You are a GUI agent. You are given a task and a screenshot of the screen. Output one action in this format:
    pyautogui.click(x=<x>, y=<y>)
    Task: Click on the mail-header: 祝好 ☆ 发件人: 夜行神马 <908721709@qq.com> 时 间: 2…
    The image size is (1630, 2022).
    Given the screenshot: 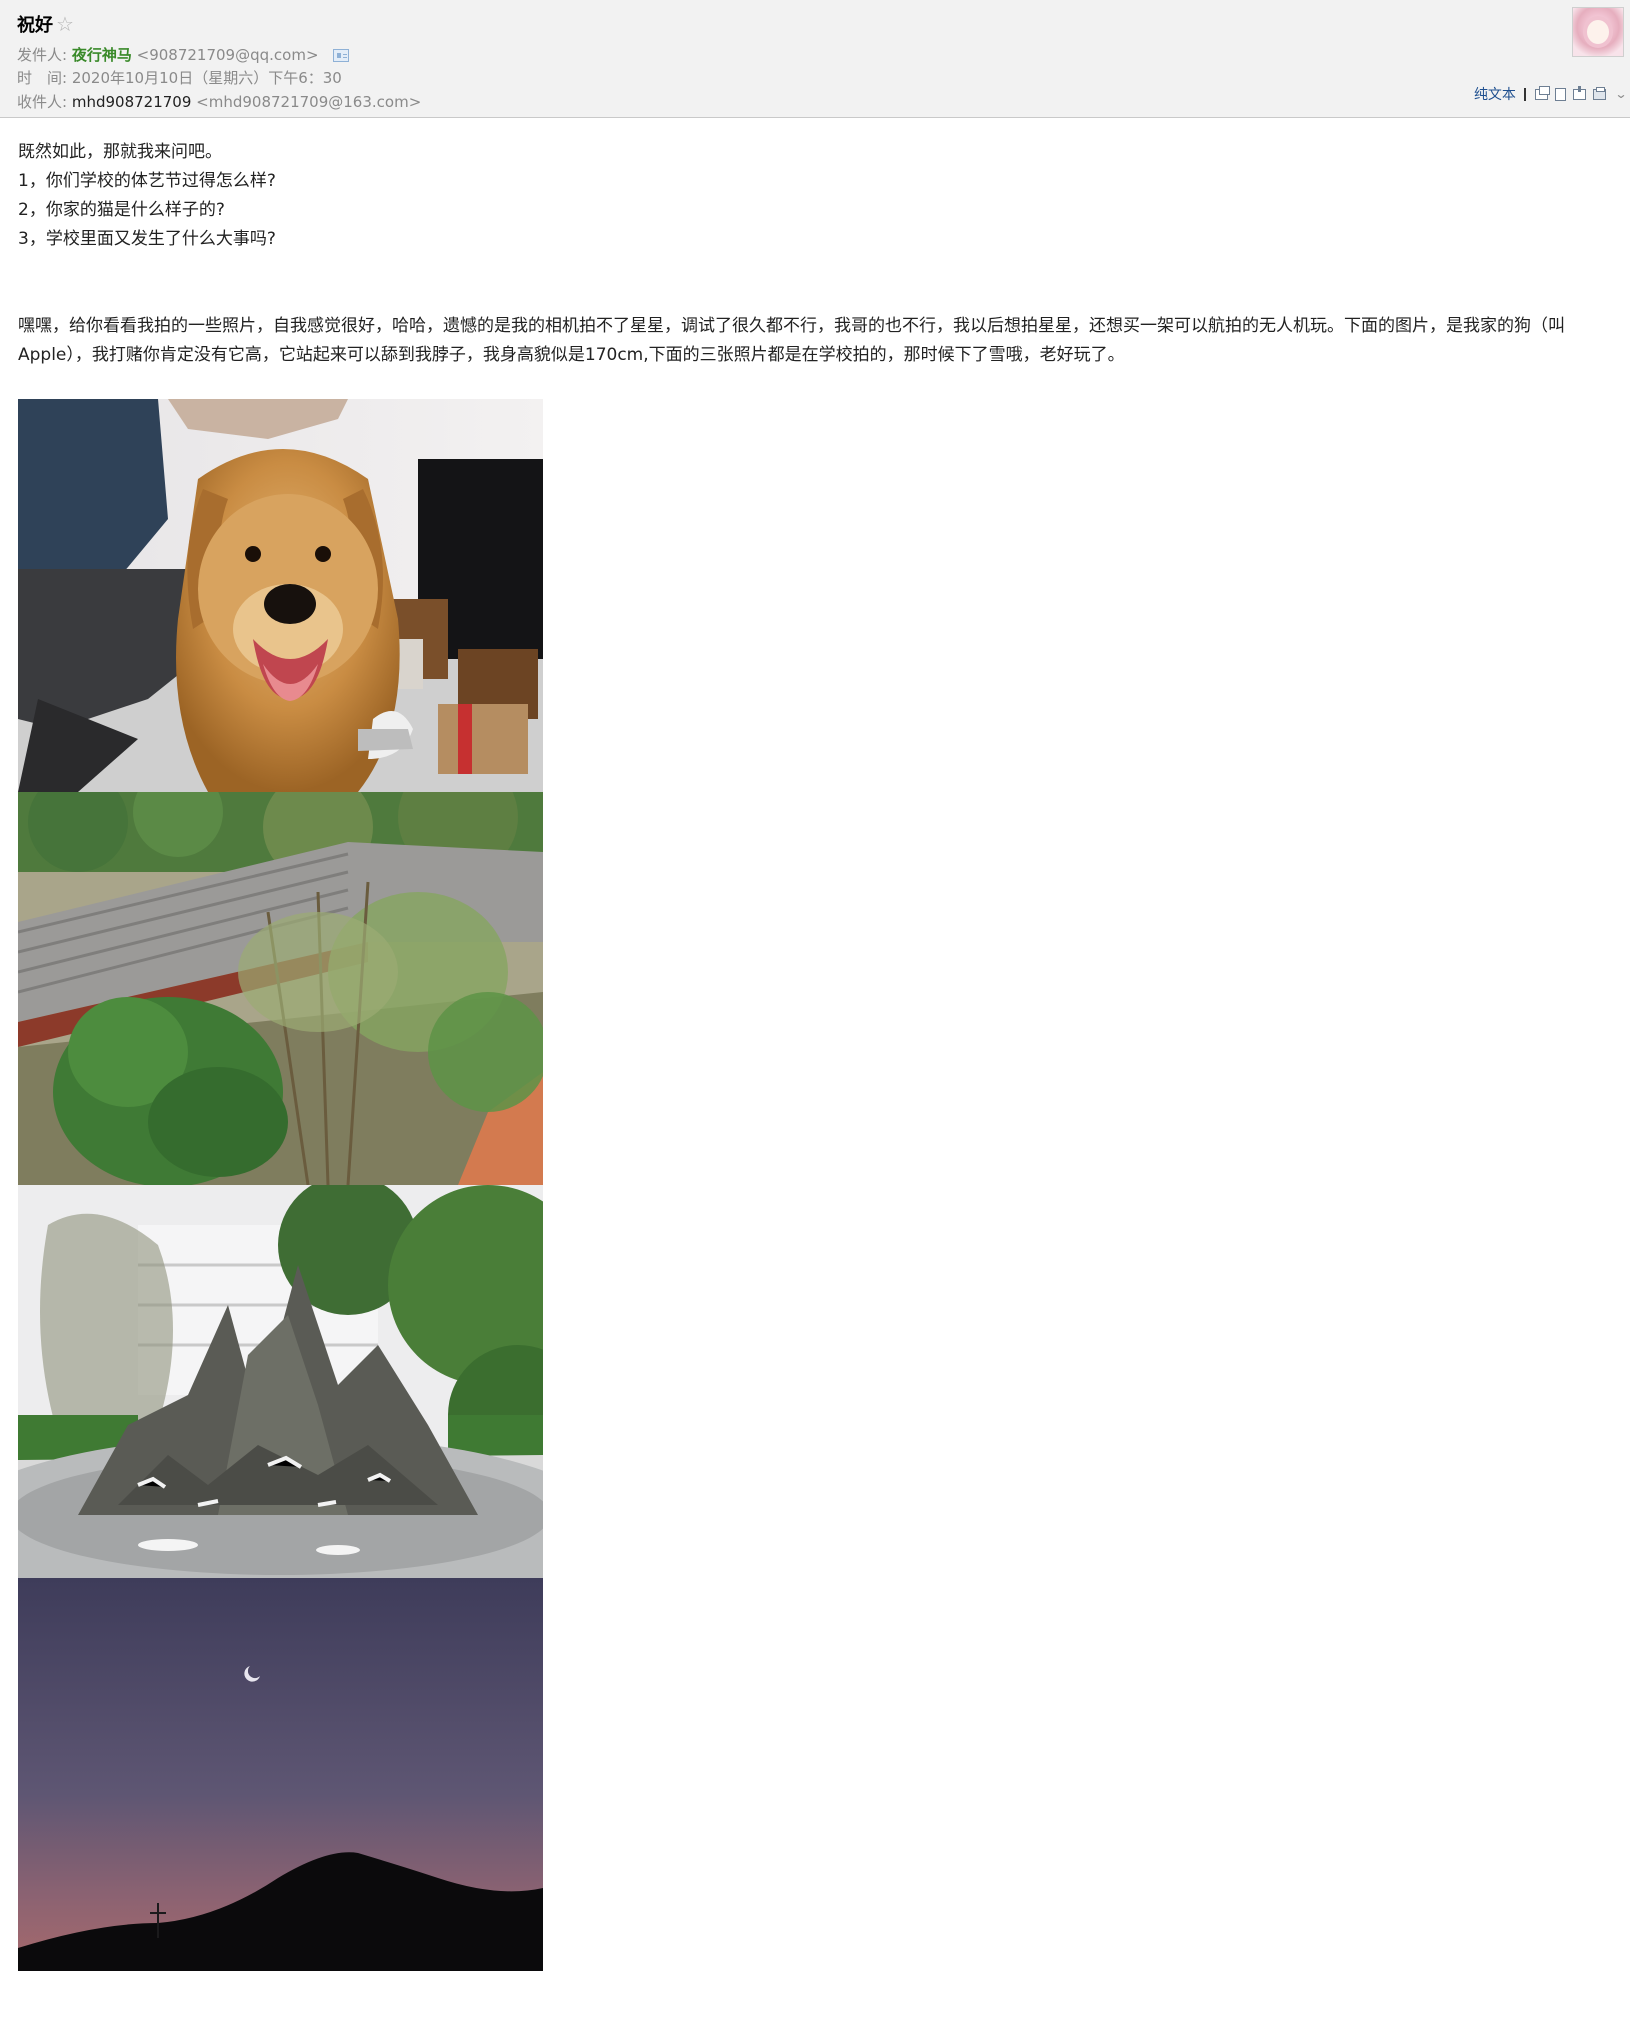 What is the action you would take?
    pyautogui.click(x=815, y=59)
    